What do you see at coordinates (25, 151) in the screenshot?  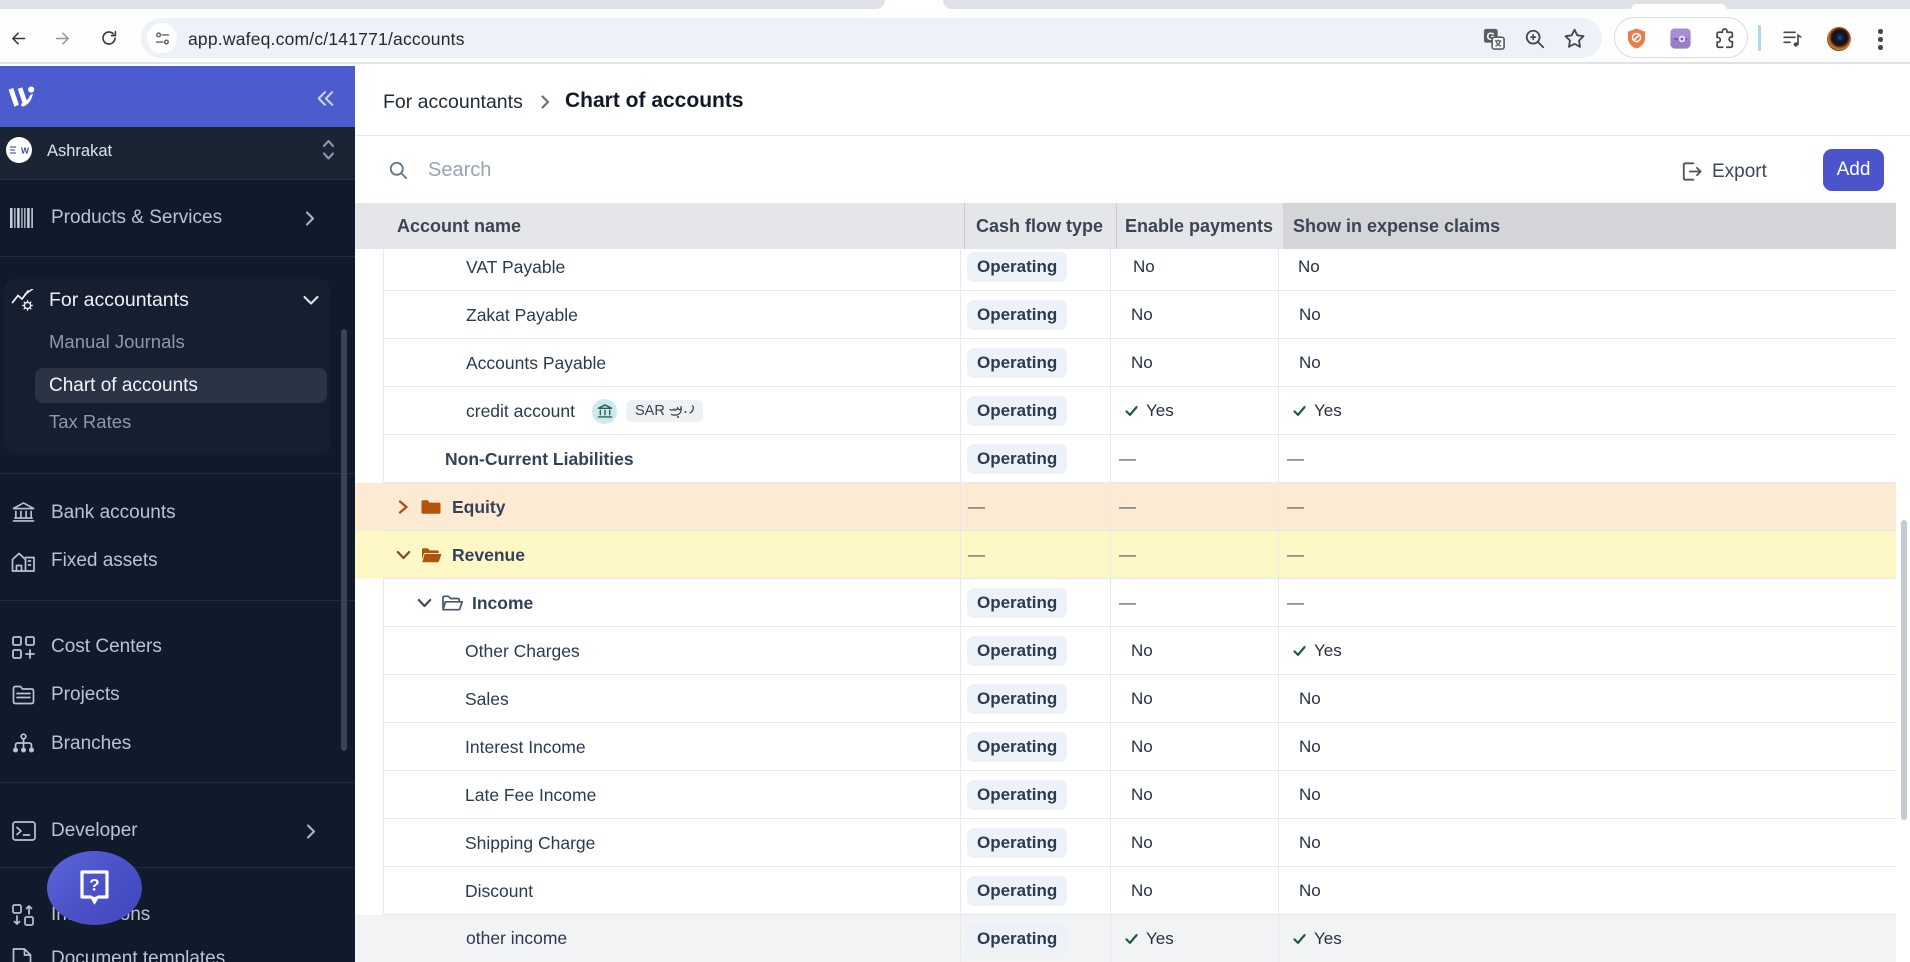 I see `svg-text: W` at bounding box center [25, 151].